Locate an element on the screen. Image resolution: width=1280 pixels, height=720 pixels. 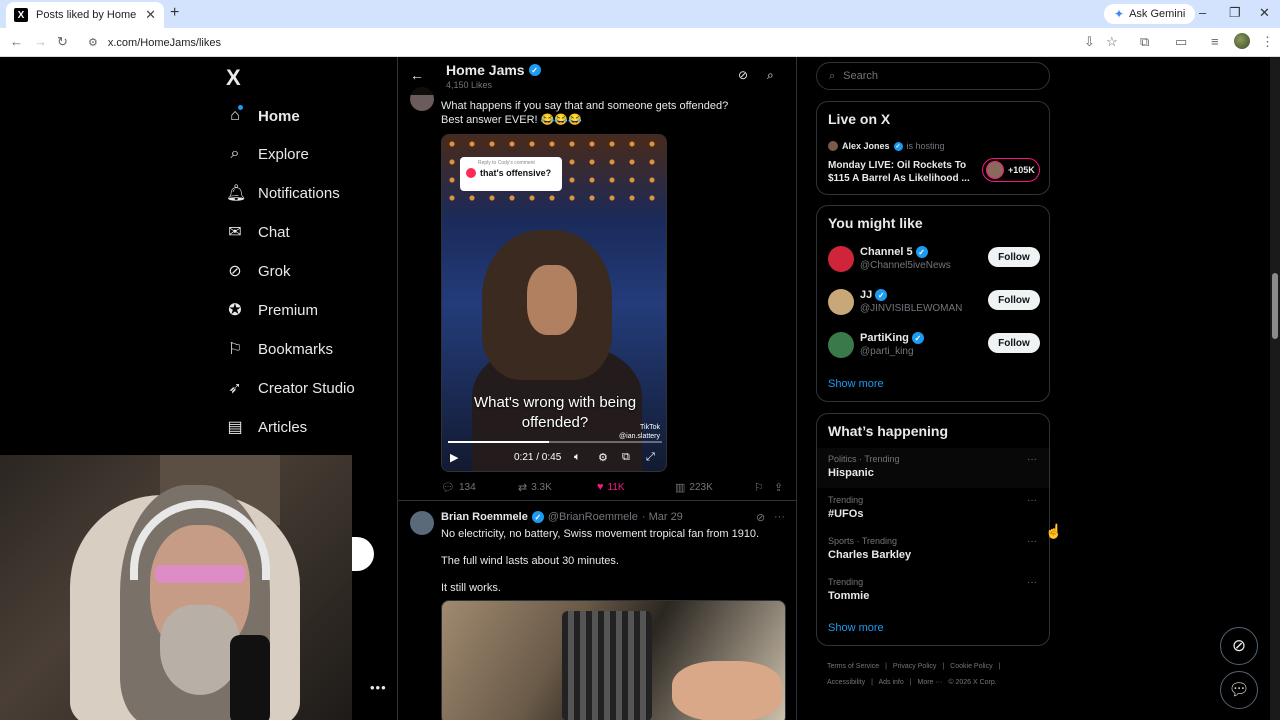
user-handle: @Channel5iveNews is located at coordinates (905, 265).